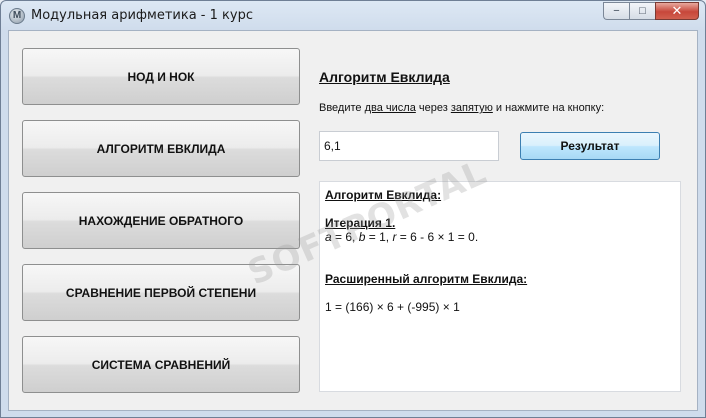 This screenshot has height=418, width=706. I want to click on output-extended-result: 1 = (166) × 6 + (-995) × 1, so click(392, 307).